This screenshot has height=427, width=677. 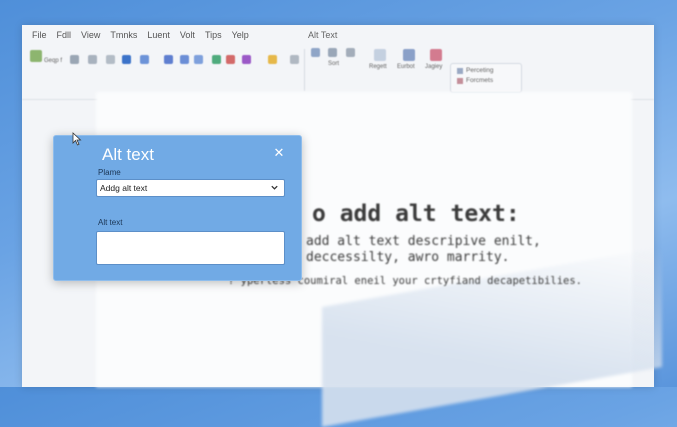 What do you see at coordinates (460, 80) in the screenshot?
I see `formats-icon` at bounding box center [460, 80].